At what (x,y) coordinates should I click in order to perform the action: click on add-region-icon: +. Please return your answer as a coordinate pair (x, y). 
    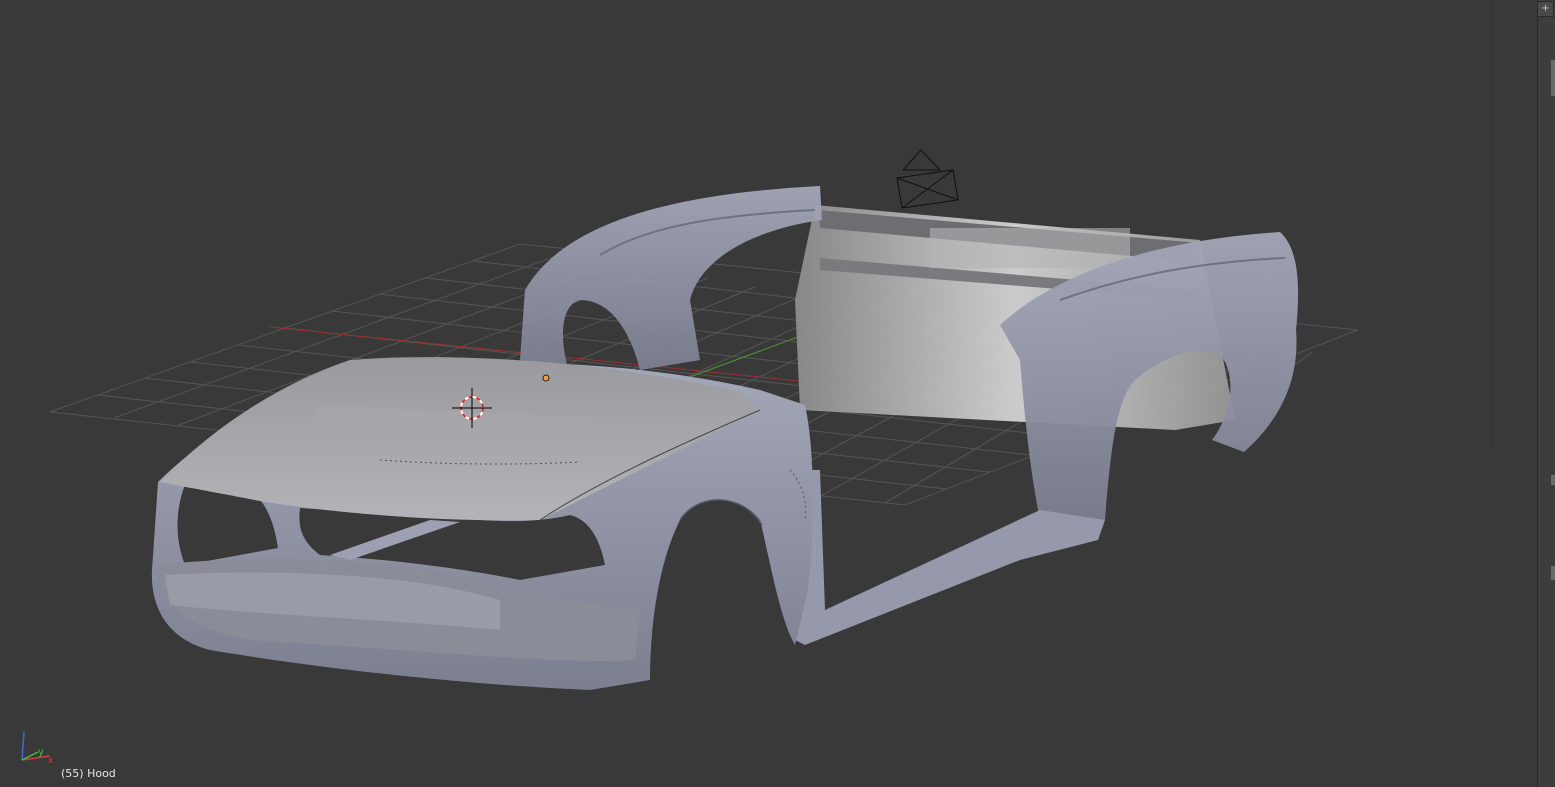
    Looking at the image, I should click on (1545, 9).